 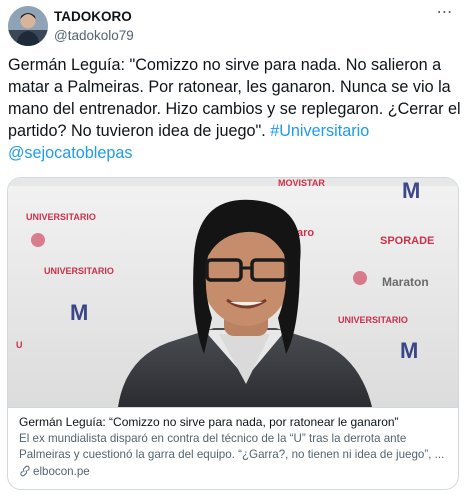 I want to click on link-icon, so click(x=25, y=471).